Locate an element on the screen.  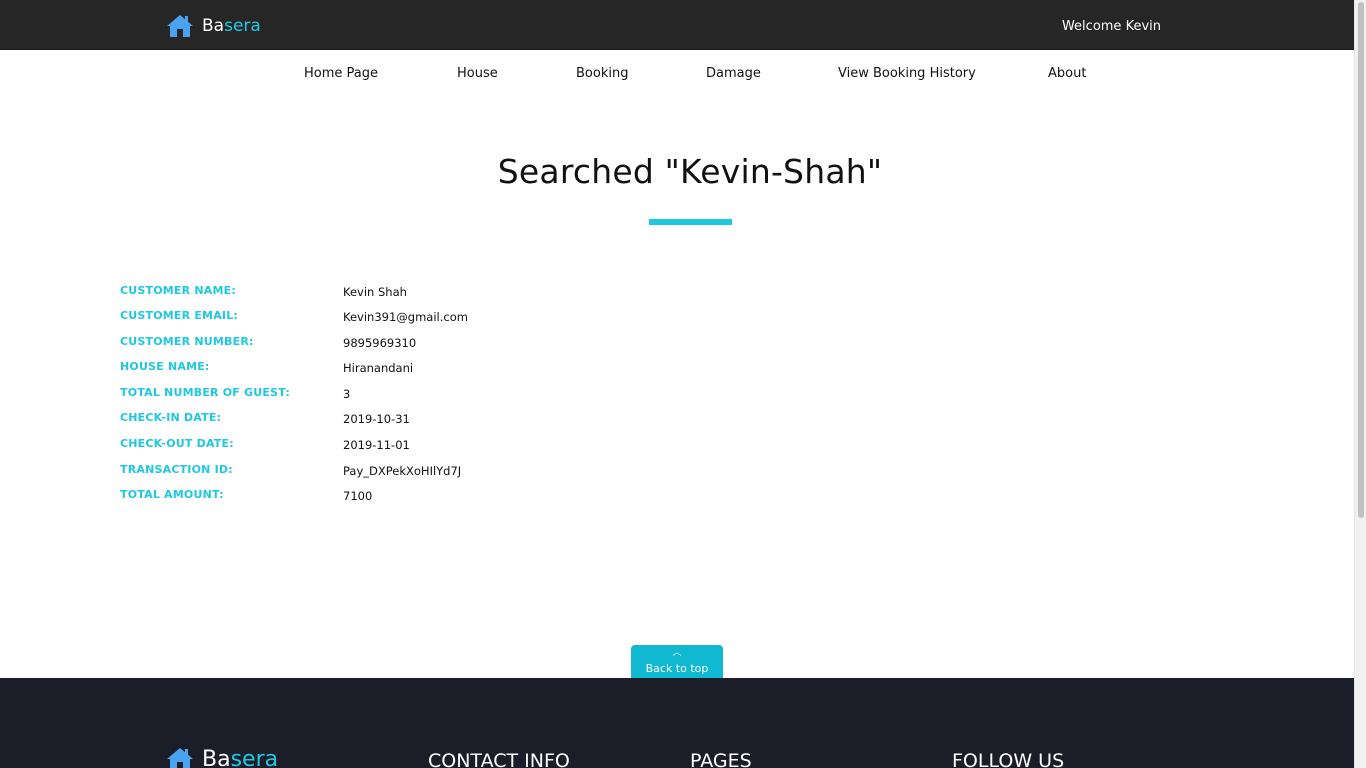
footer-brand: Ba sera is located at coordinates (222, 757).